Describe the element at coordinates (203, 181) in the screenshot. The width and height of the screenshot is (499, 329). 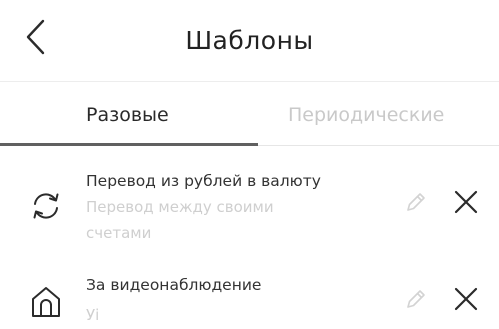
I see `template-title: Перевод из рублей в валюту` at that location.